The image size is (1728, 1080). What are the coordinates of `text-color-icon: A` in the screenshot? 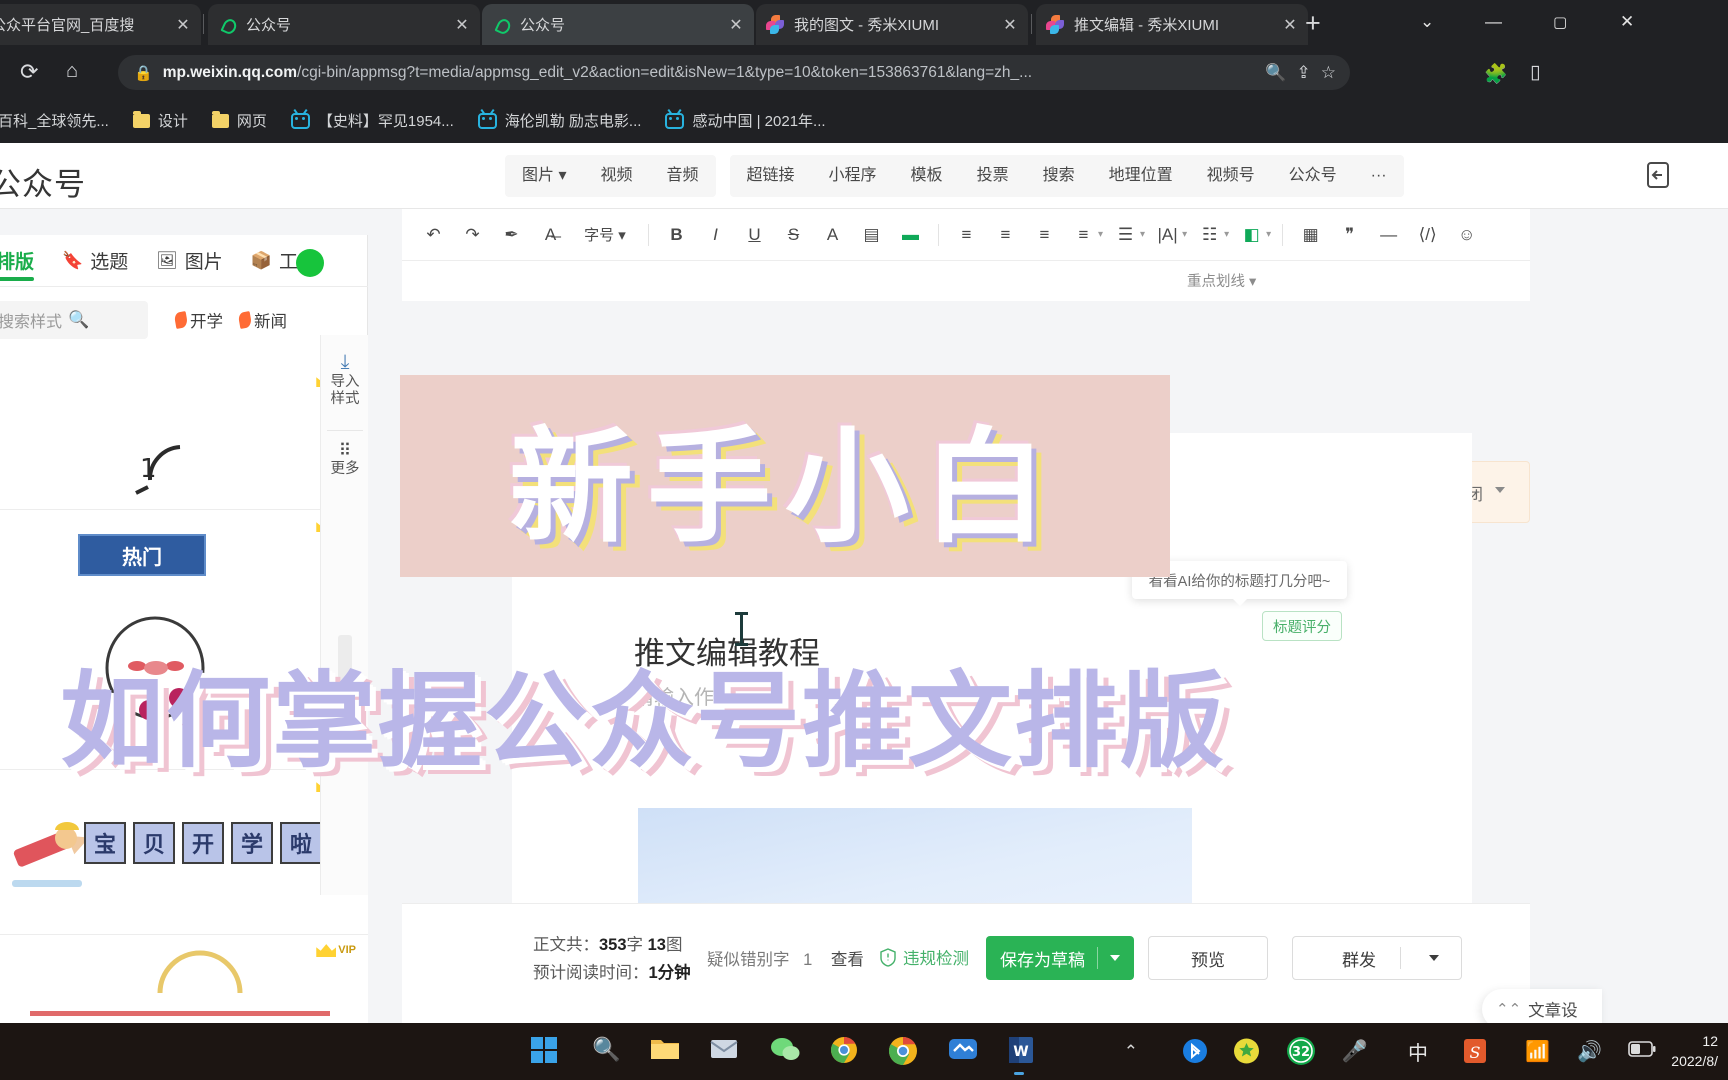 It's located at (832, 234).